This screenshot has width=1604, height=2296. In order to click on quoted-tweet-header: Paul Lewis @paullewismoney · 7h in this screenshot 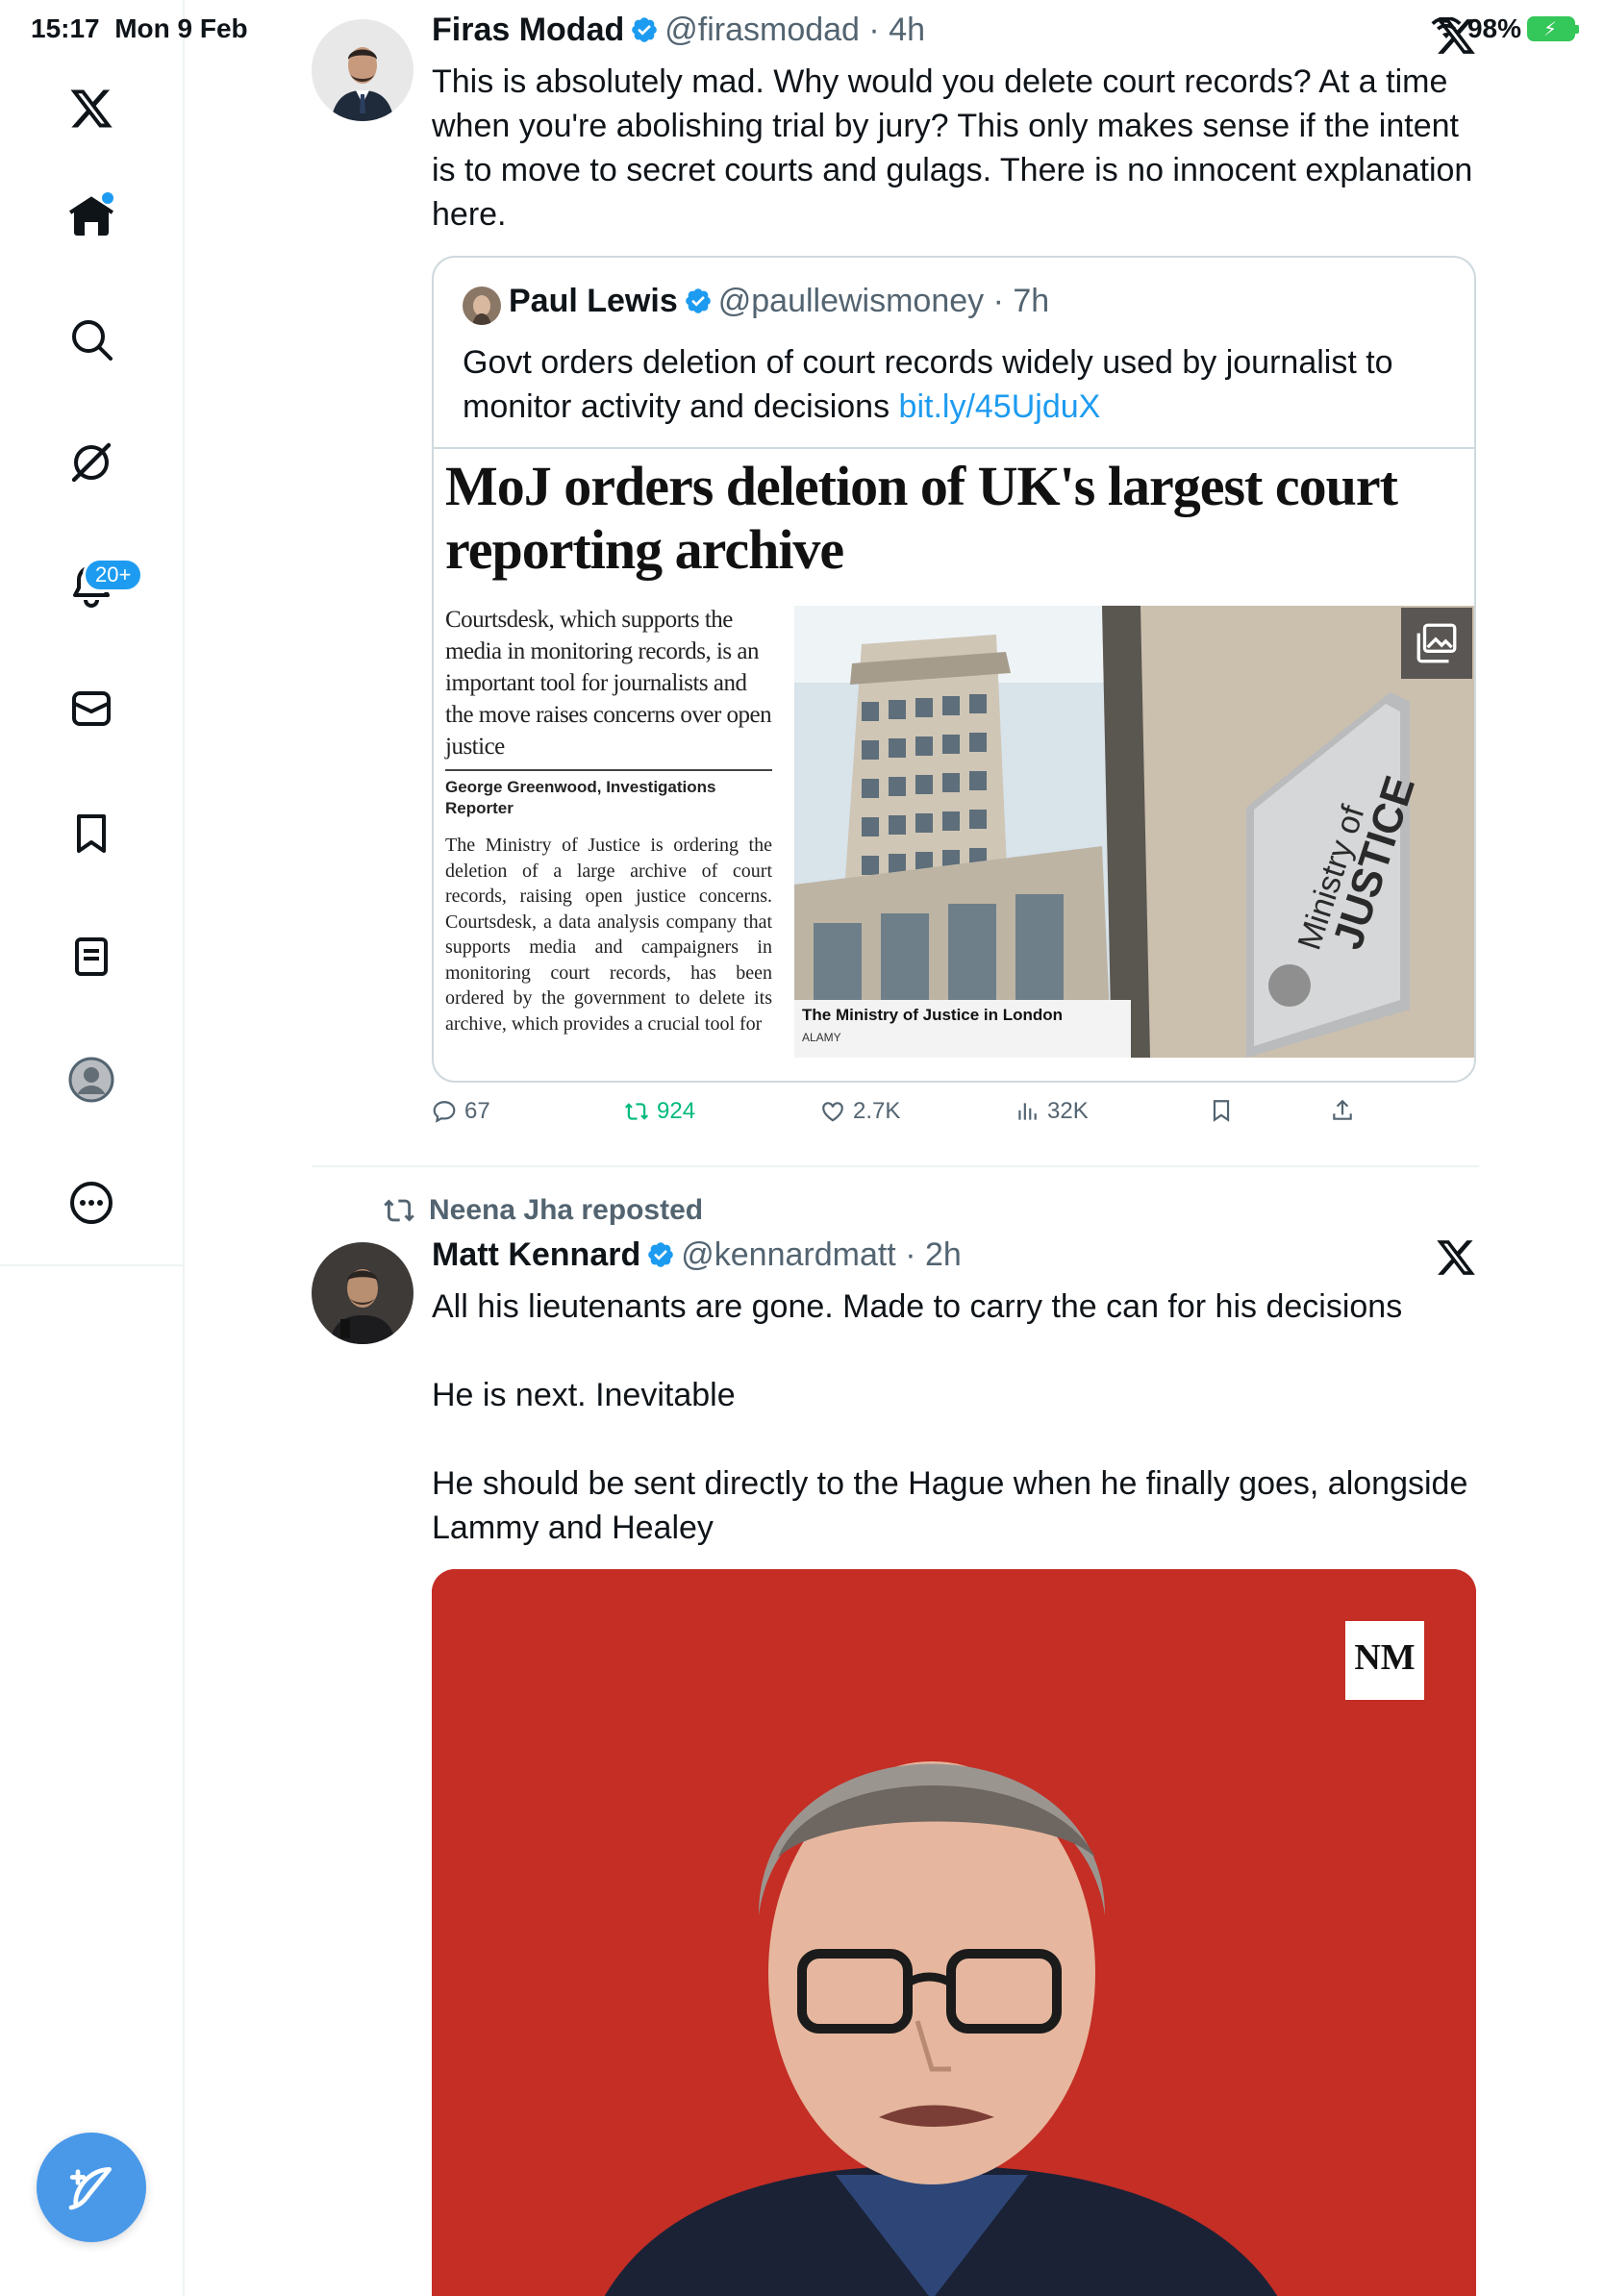, I will do `click(779, 301)`.